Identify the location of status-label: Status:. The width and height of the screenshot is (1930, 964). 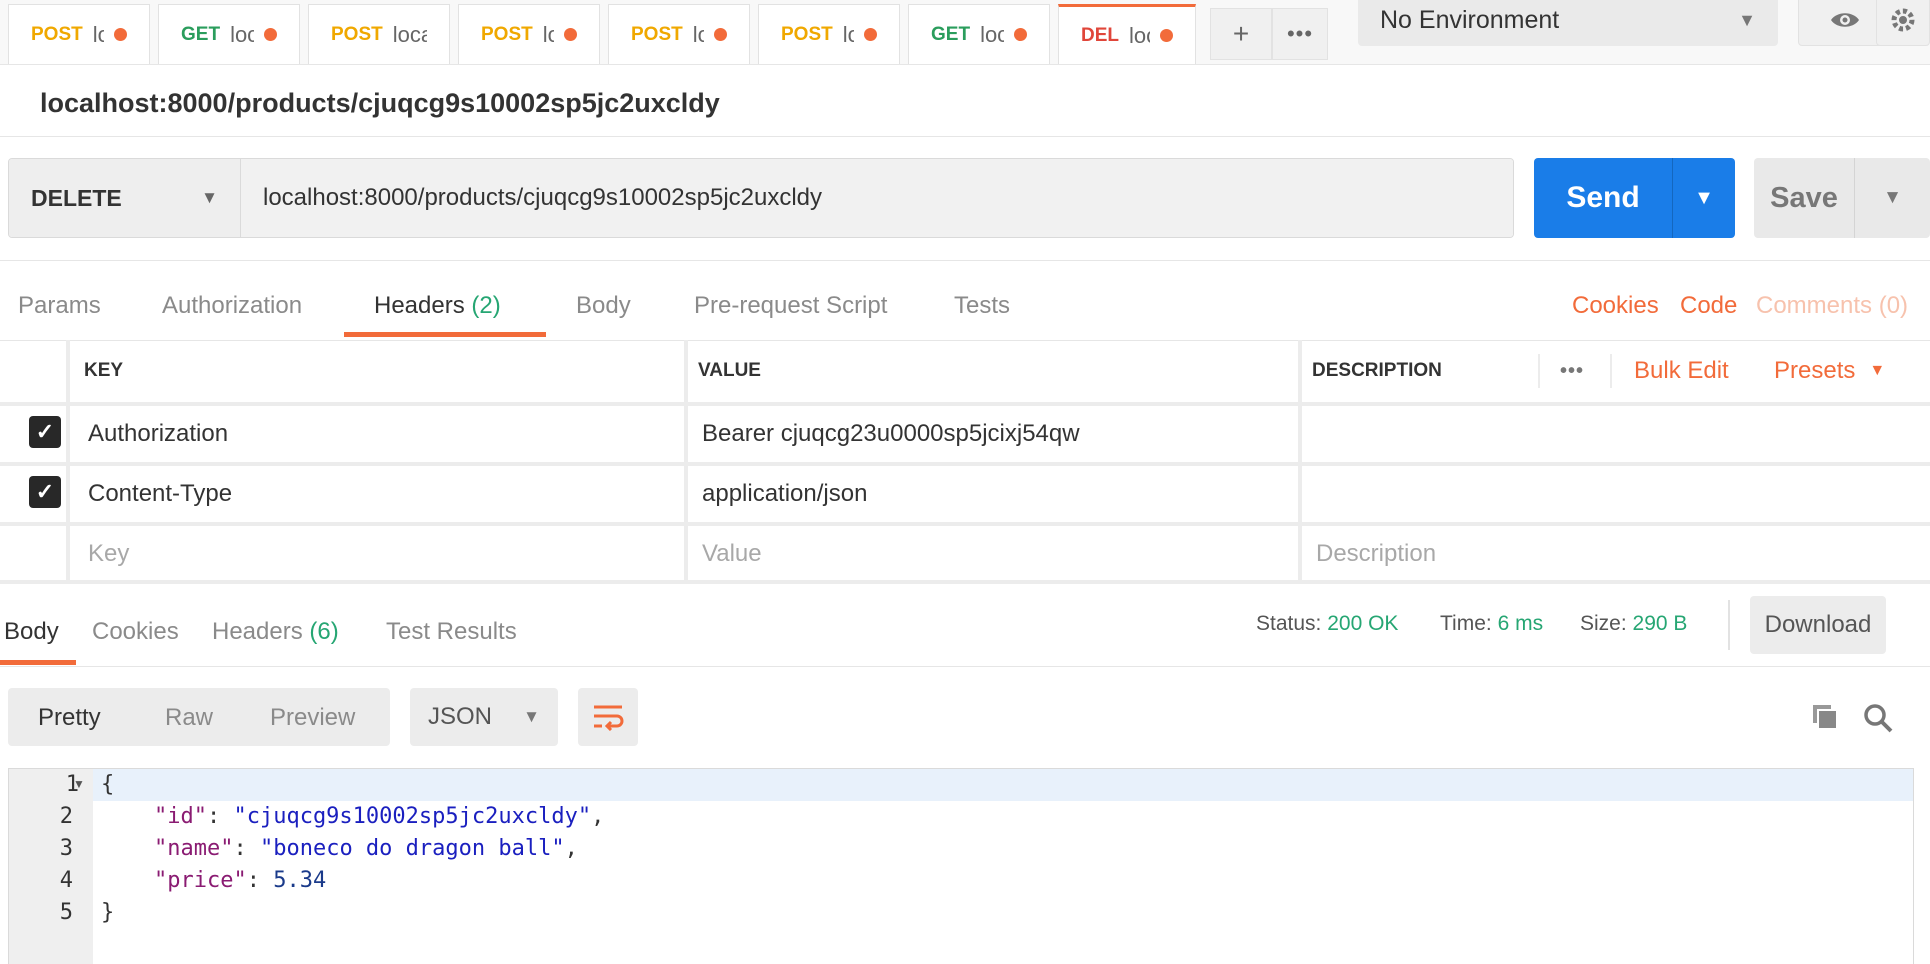
(1289, 623).